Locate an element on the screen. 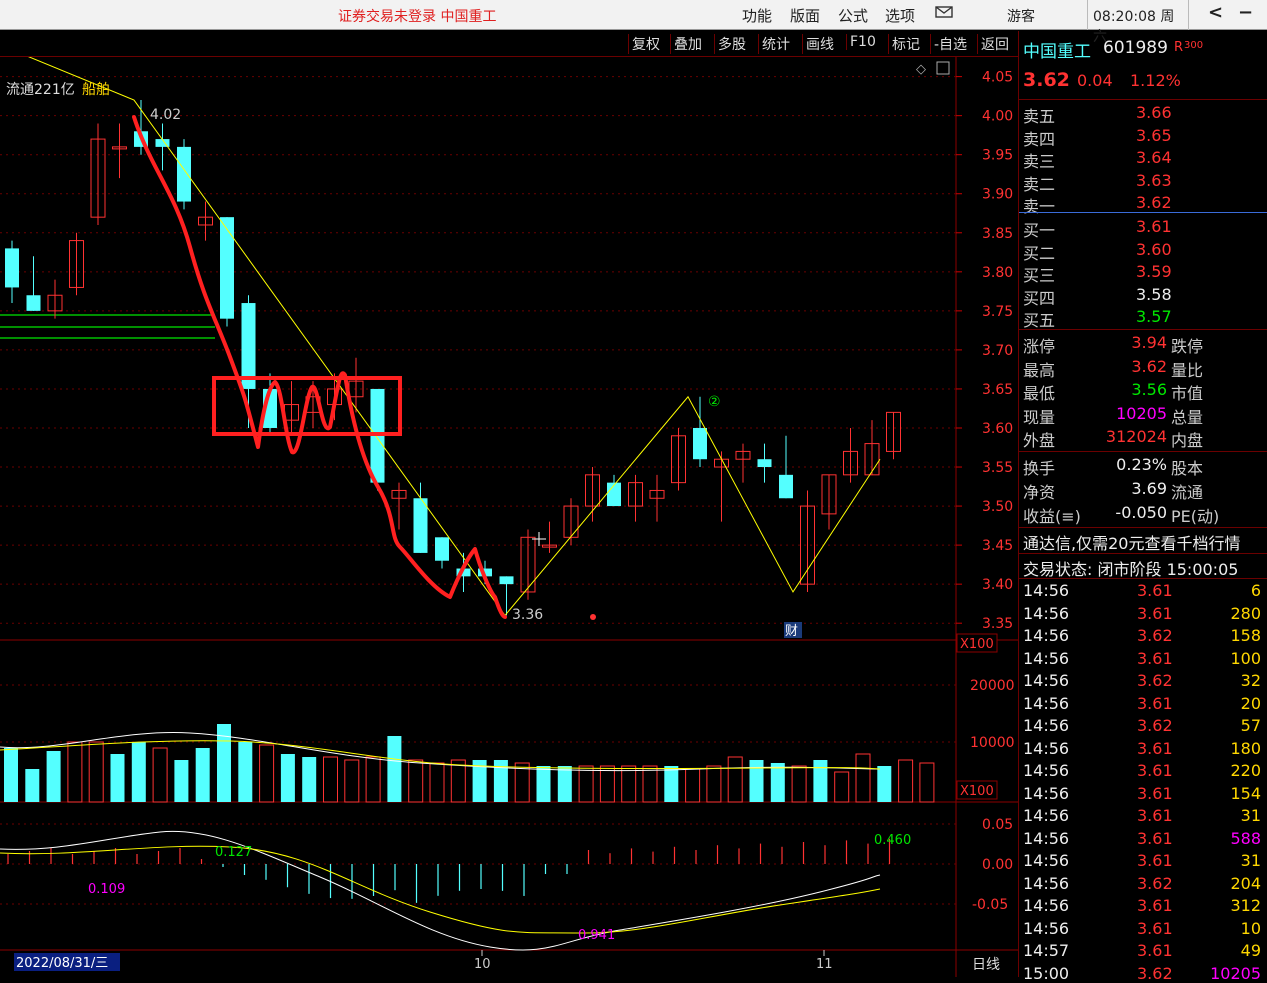 The width and height of the screenshot is (1267, 983). back-icon: < is located at coordinates (1215, 12).